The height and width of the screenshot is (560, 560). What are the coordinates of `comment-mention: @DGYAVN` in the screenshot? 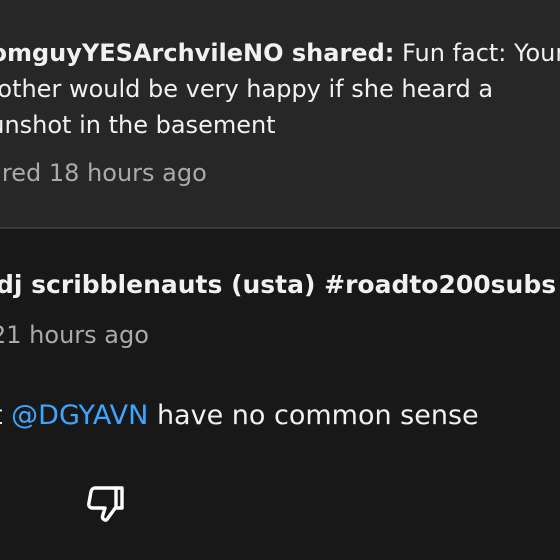 It's located at (79, 415).